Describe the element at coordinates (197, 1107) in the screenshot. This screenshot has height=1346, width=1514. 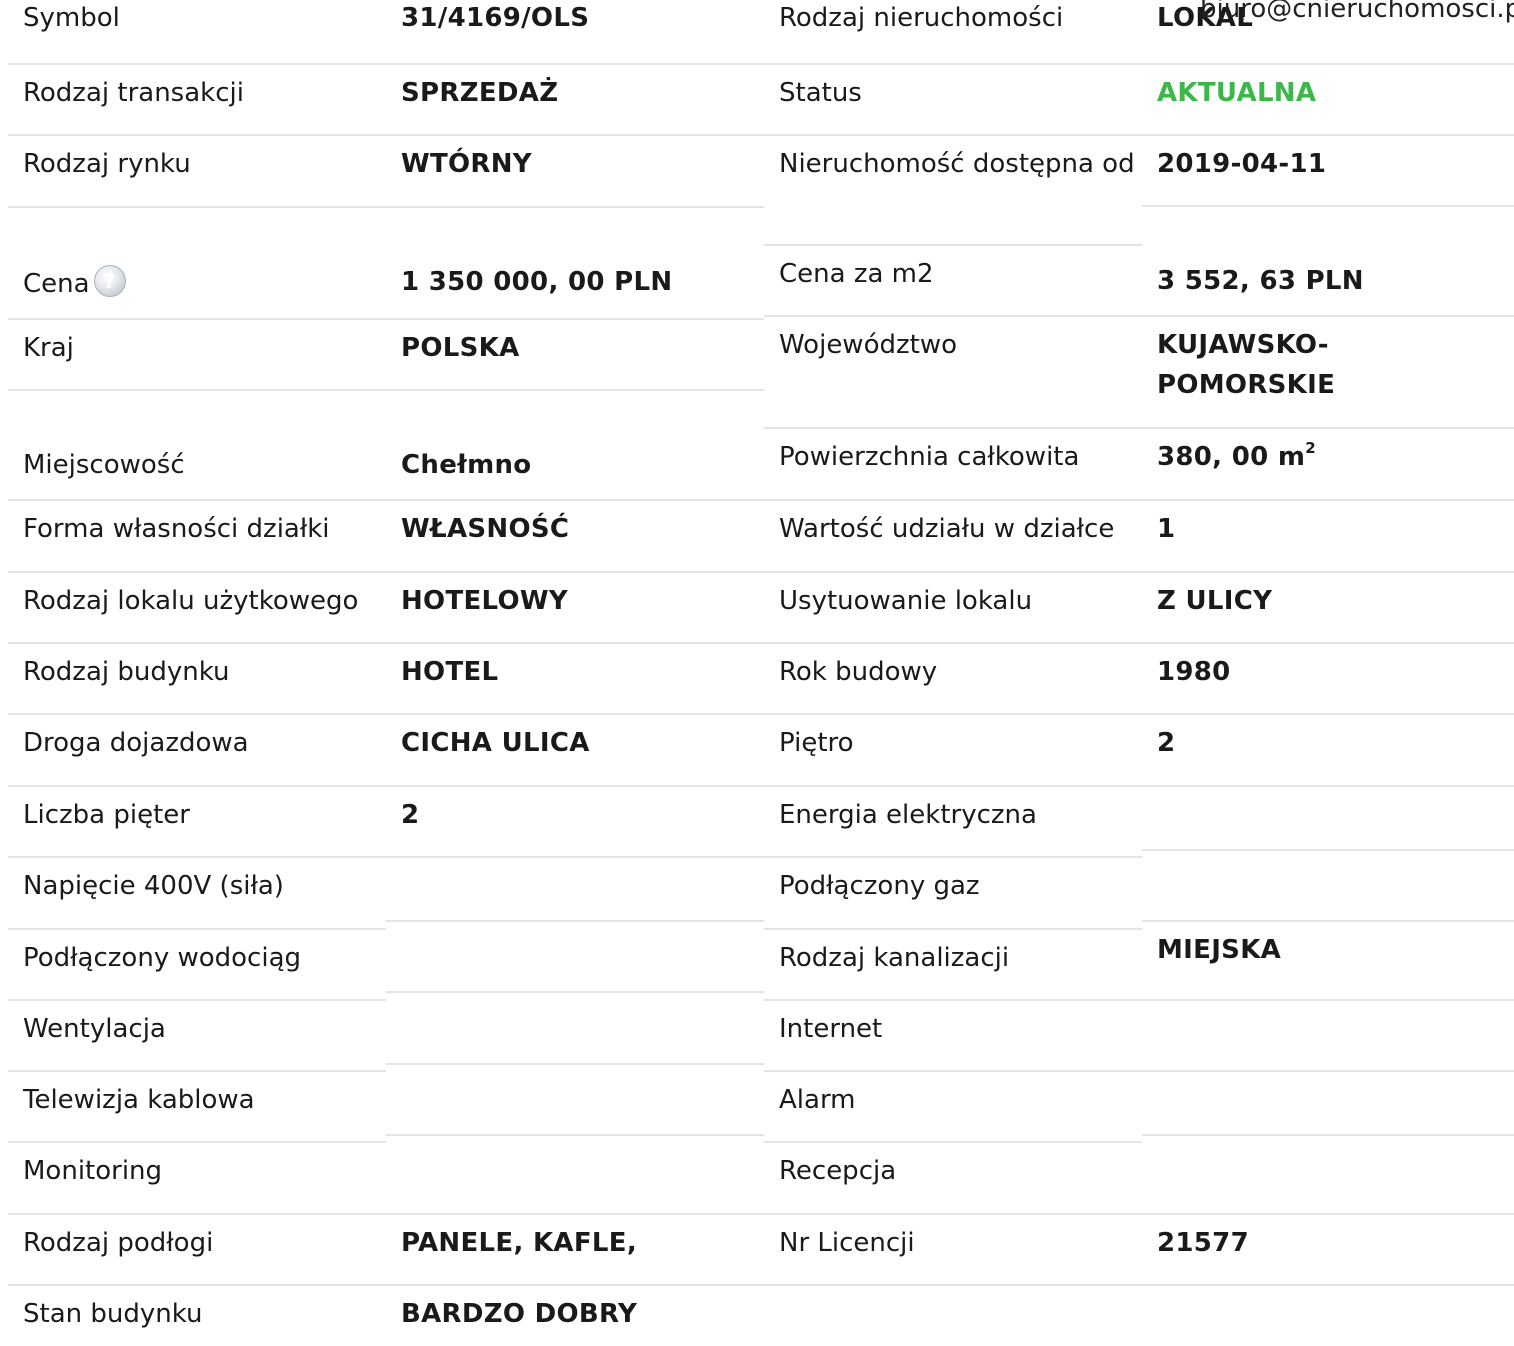
I see `detail-label: Telewizja kablowa` at that location.